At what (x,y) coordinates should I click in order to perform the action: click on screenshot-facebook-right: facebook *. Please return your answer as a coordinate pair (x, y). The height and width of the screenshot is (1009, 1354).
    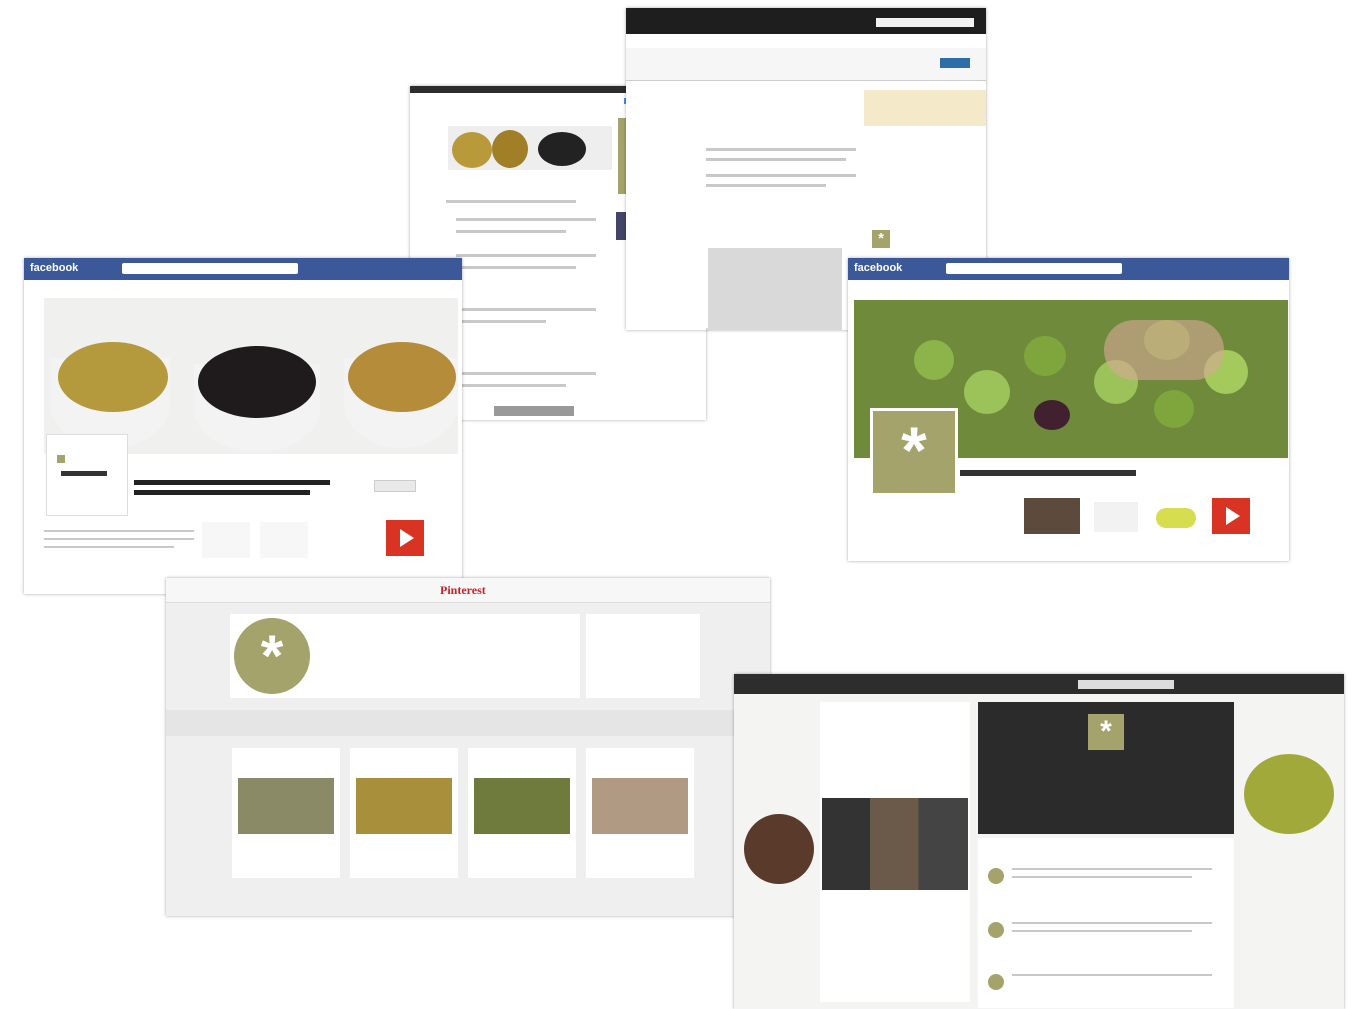
    Looking at the image, I should click on (1068, 409).